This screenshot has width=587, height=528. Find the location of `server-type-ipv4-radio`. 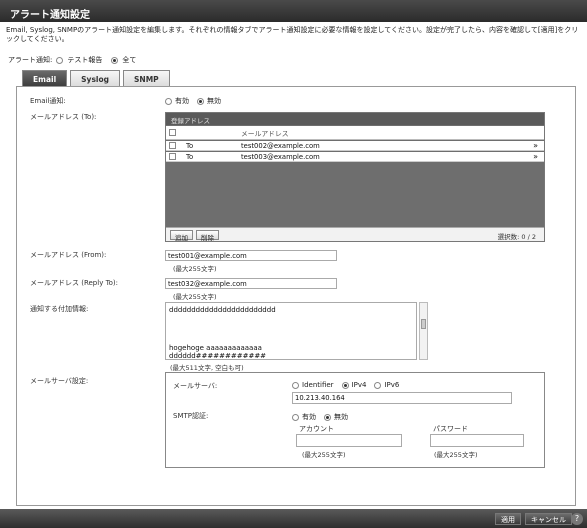

server-type-ipv4-radio is located at coordinates (345, 385).